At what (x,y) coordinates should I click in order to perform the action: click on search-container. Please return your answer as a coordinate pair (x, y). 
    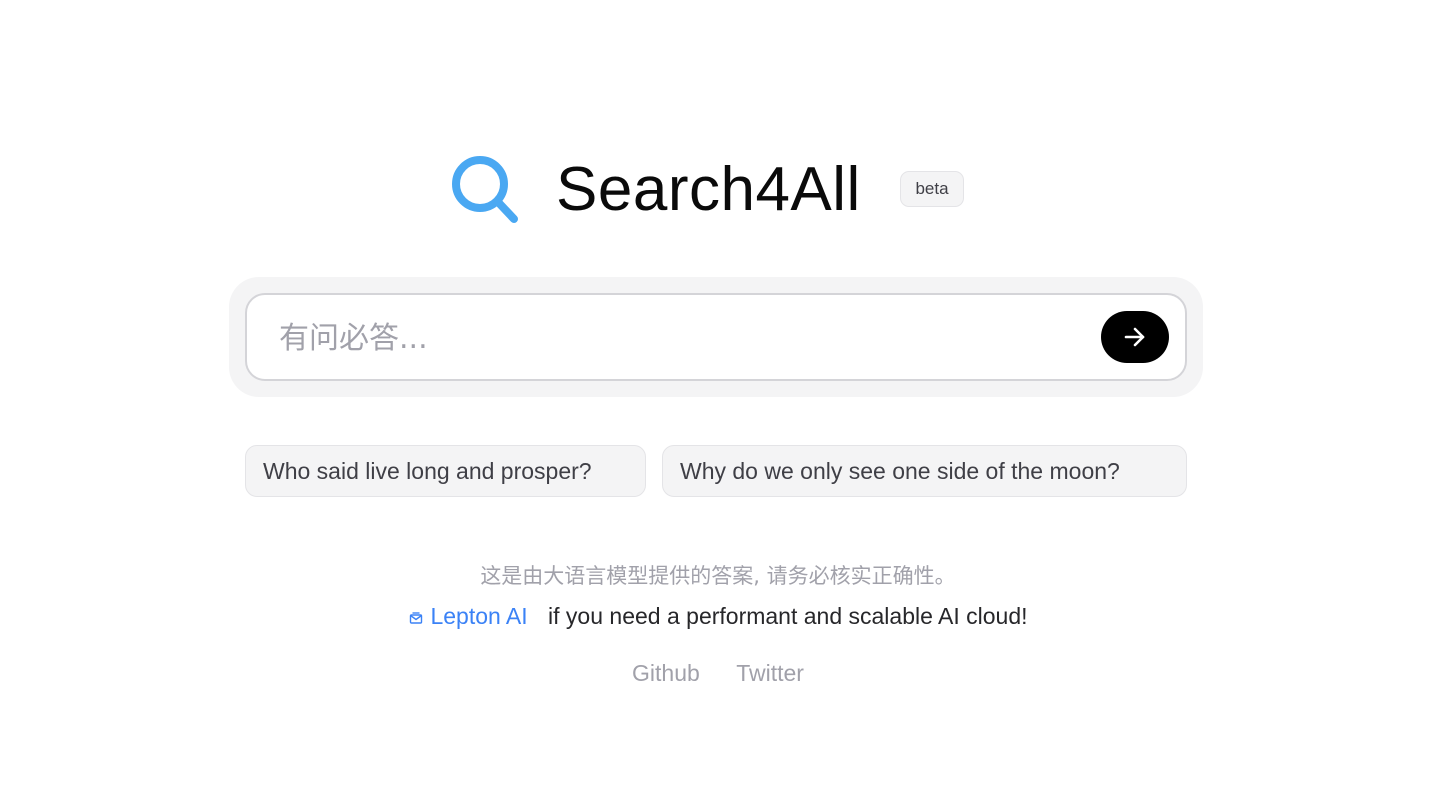
    Looking at the image, I should click on (716, 337).